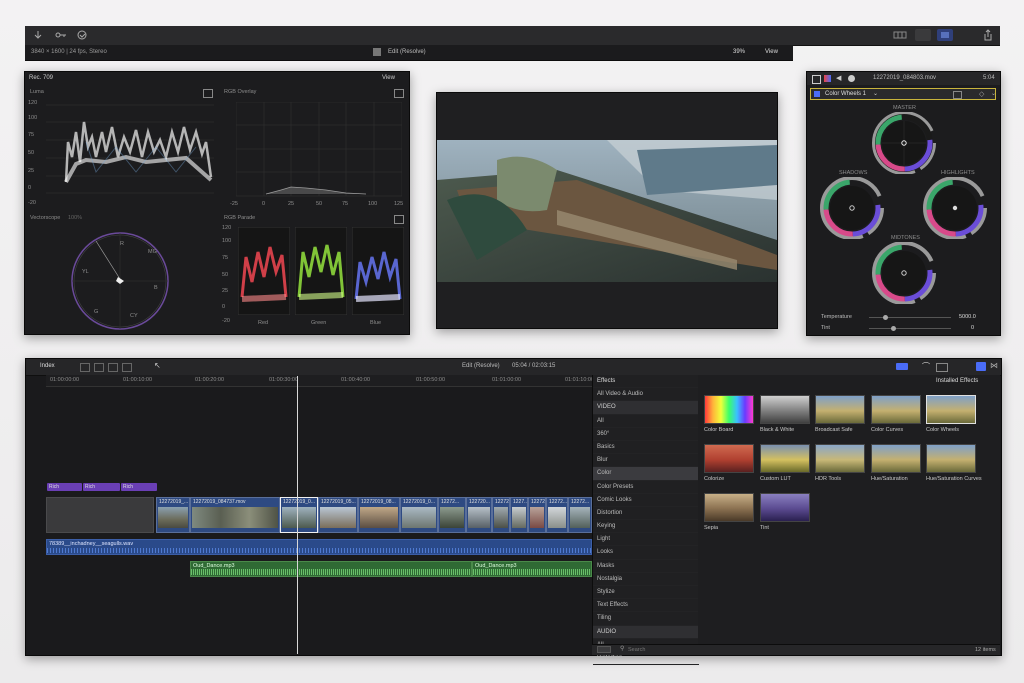 The height and width of the screenshot is (683, 1024). What do you see at coordinates (47, 366) in the screenshot?
I see `index-button: Index` at bounding box center [47, 366].